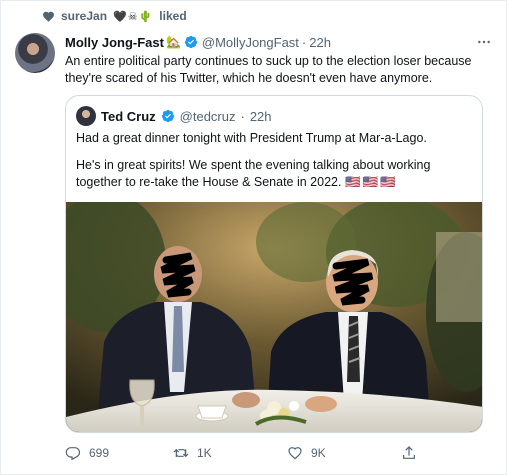 The height and width of the screenshot is (475, 507). I want to click on retweet-icon, so click(181, 453).